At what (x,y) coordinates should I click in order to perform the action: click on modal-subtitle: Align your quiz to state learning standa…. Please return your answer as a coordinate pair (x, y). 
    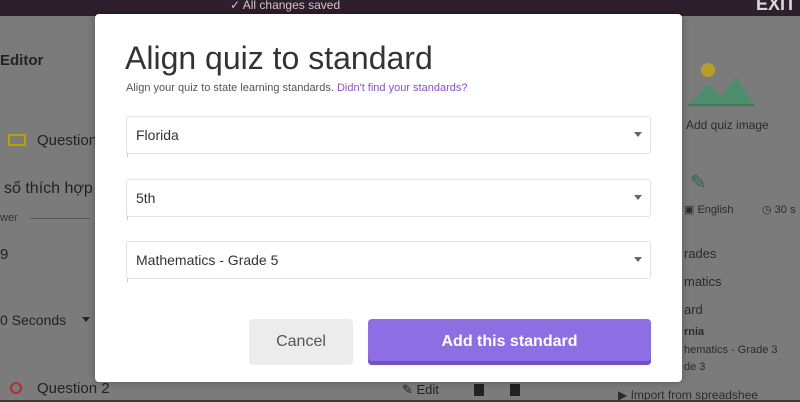
    Looking at the image, I should click on (296, 88).